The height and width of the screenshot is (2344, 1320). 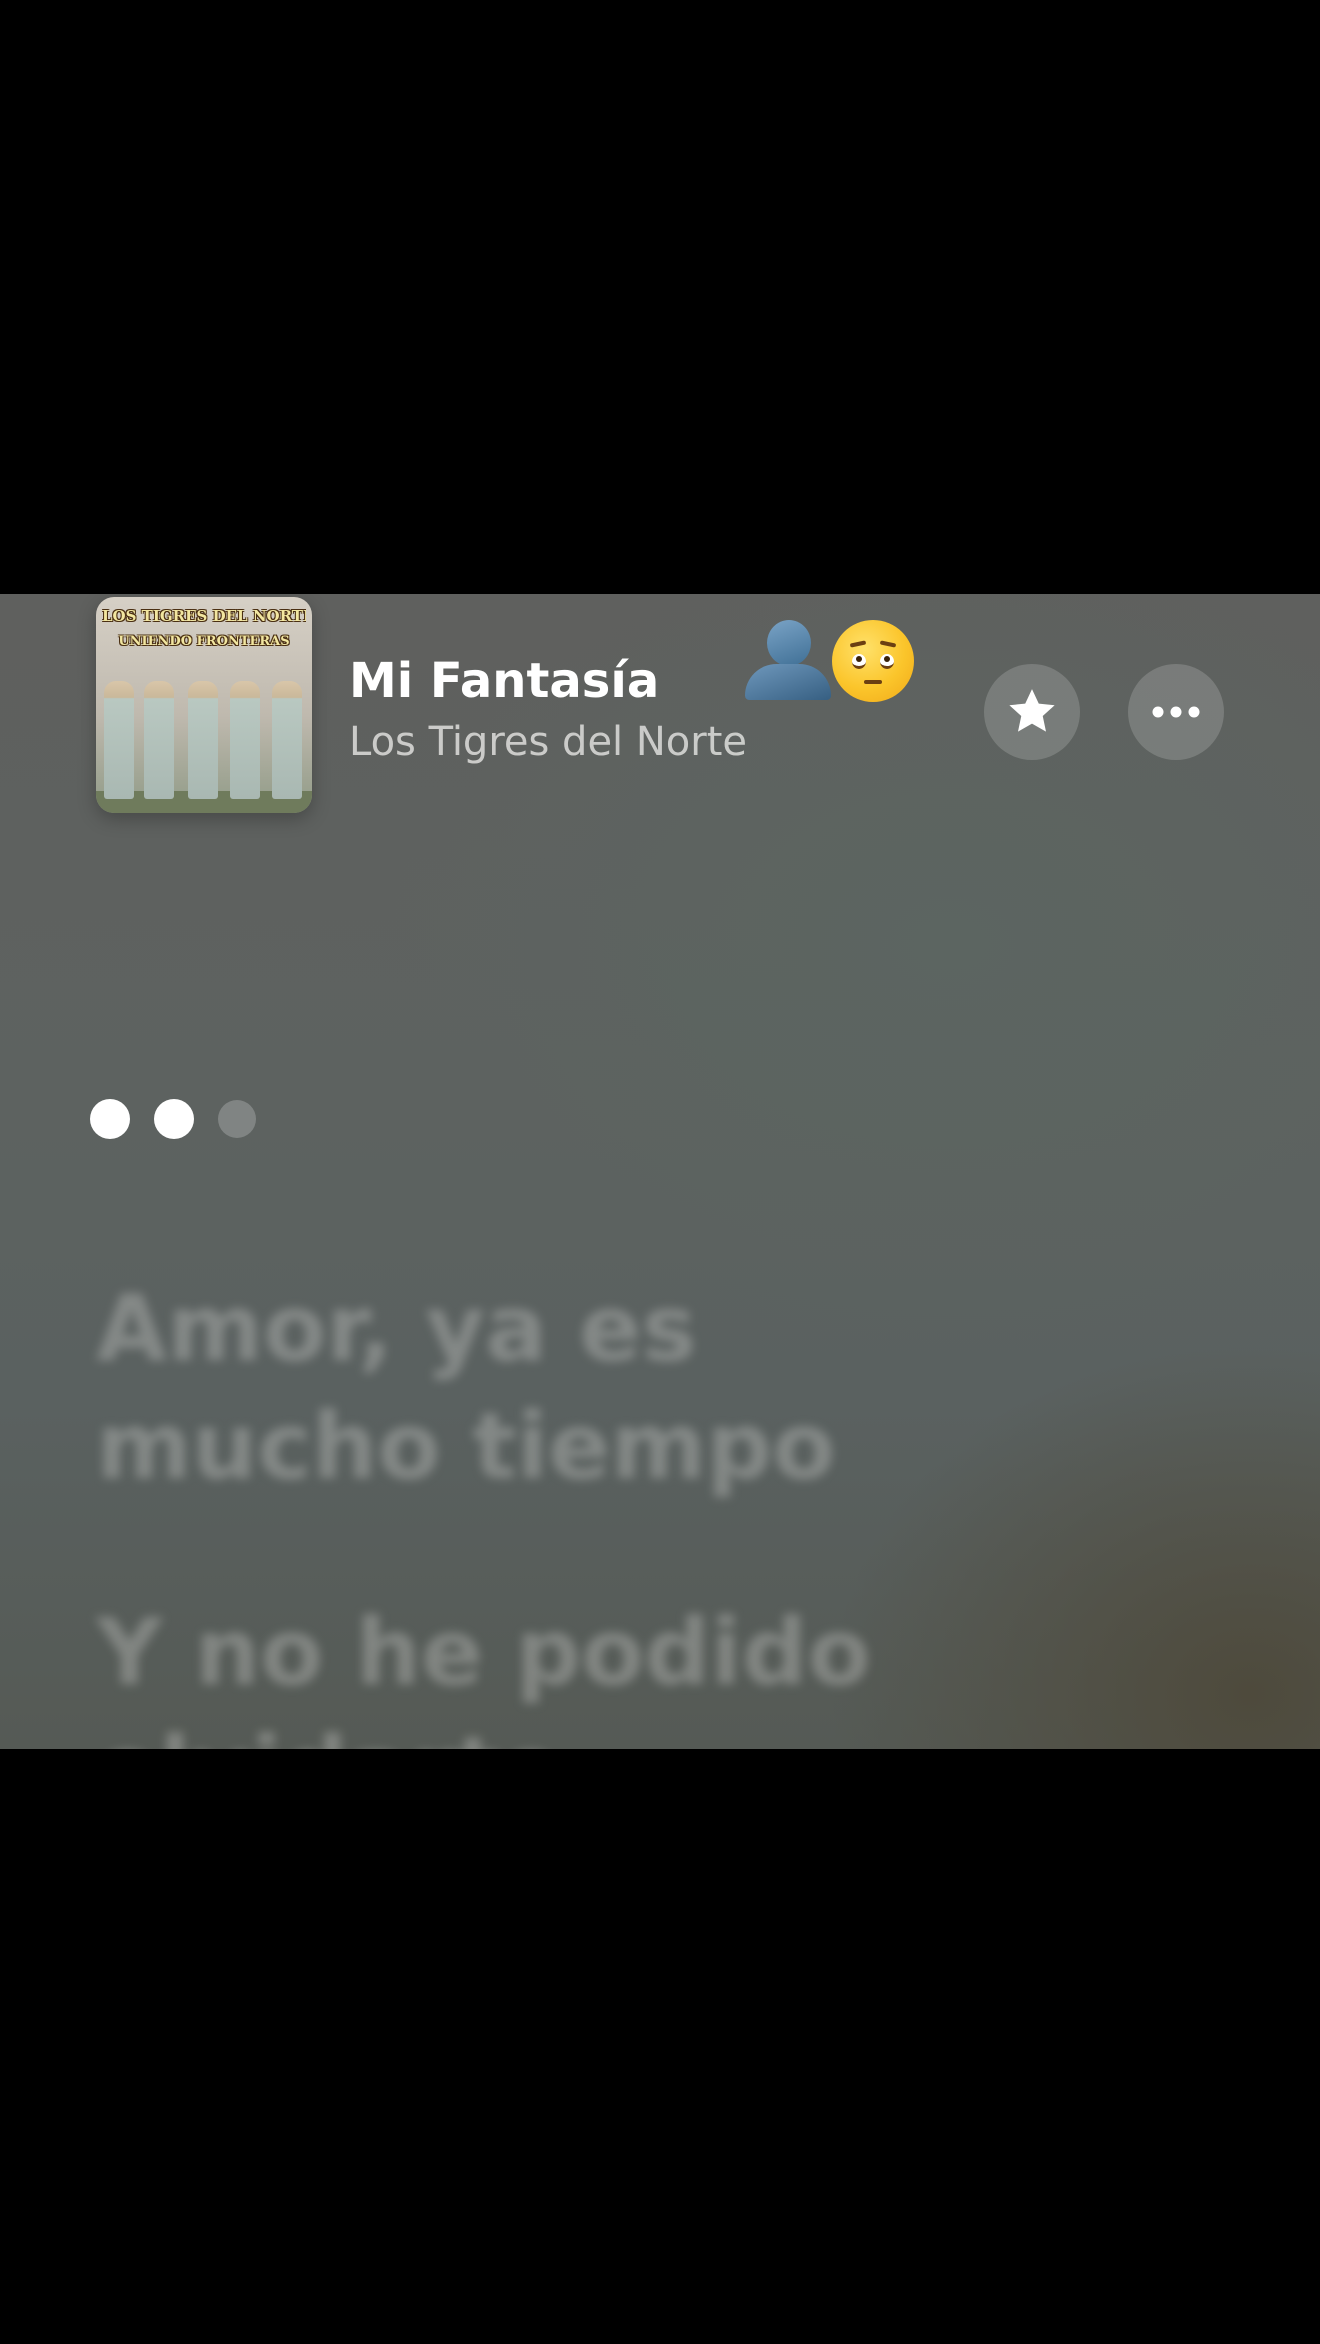 I want to click on artist-name: Los Tigres del Norte, so click(x=548, y=742).